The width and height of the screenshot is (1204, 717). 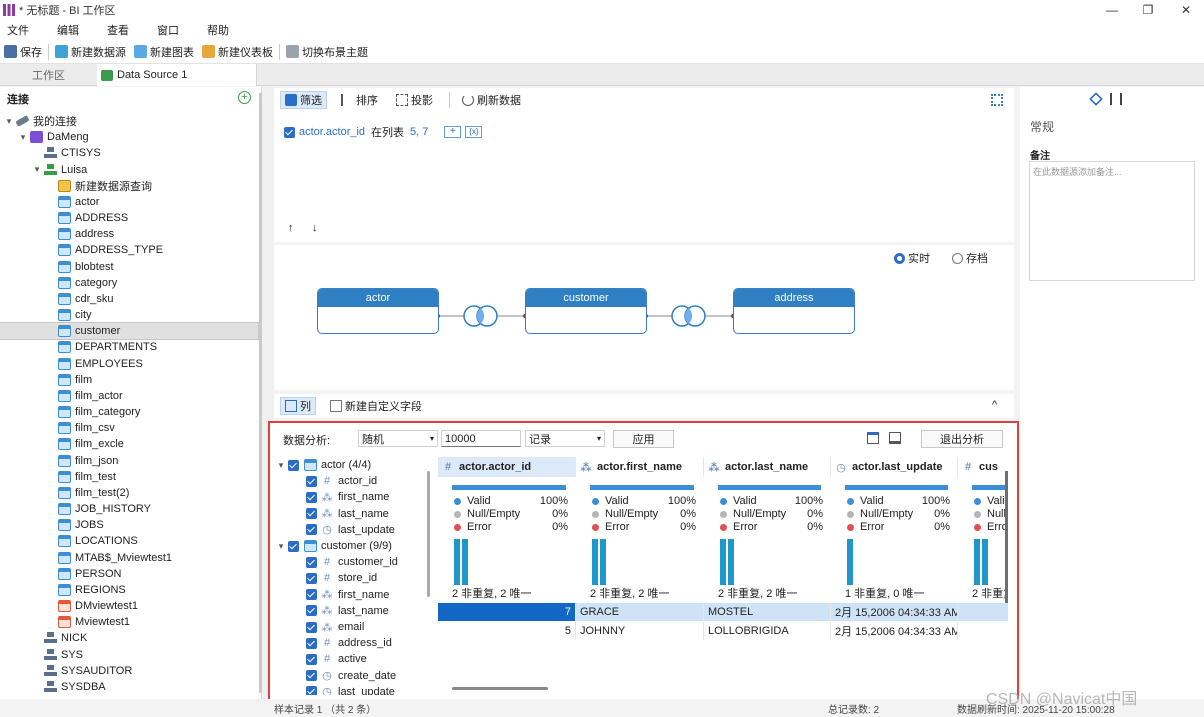 I want to click on tree-item: DMviewtest1, so click(x=129, y=606).